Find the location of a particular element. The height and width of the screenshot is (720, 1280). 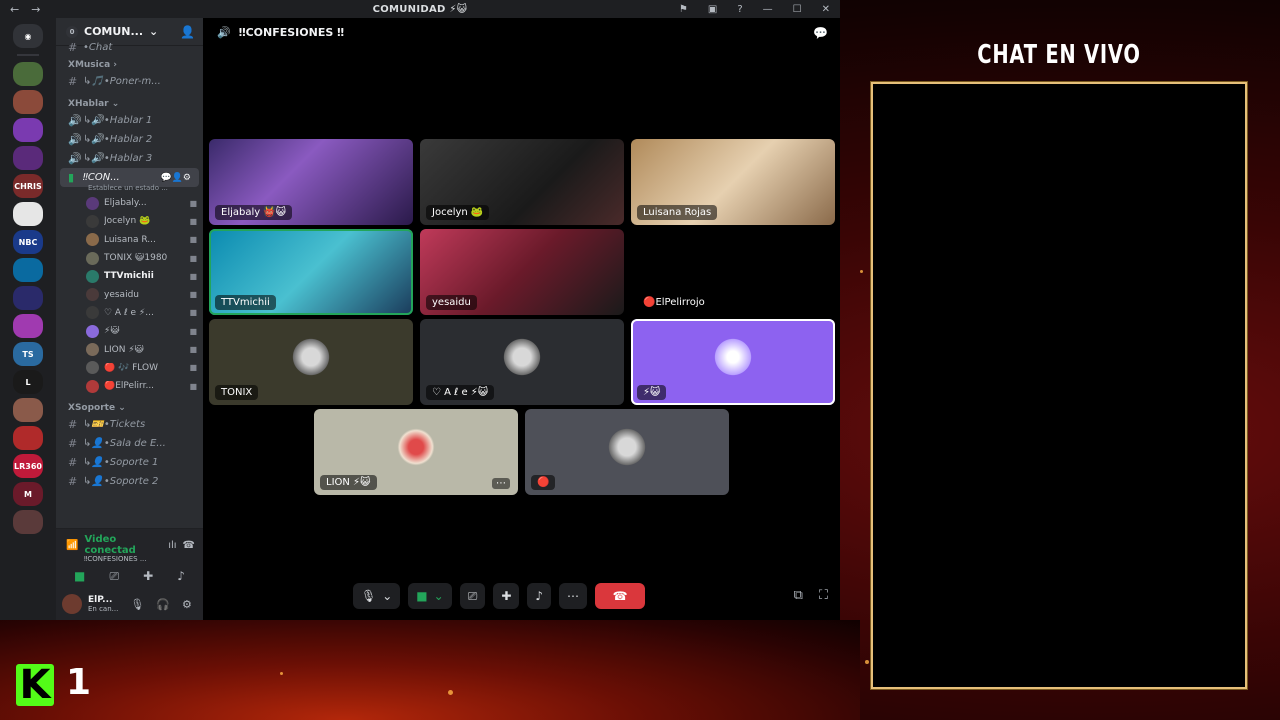

disconnect-button: ☎ is located at coordinates (620, 596).